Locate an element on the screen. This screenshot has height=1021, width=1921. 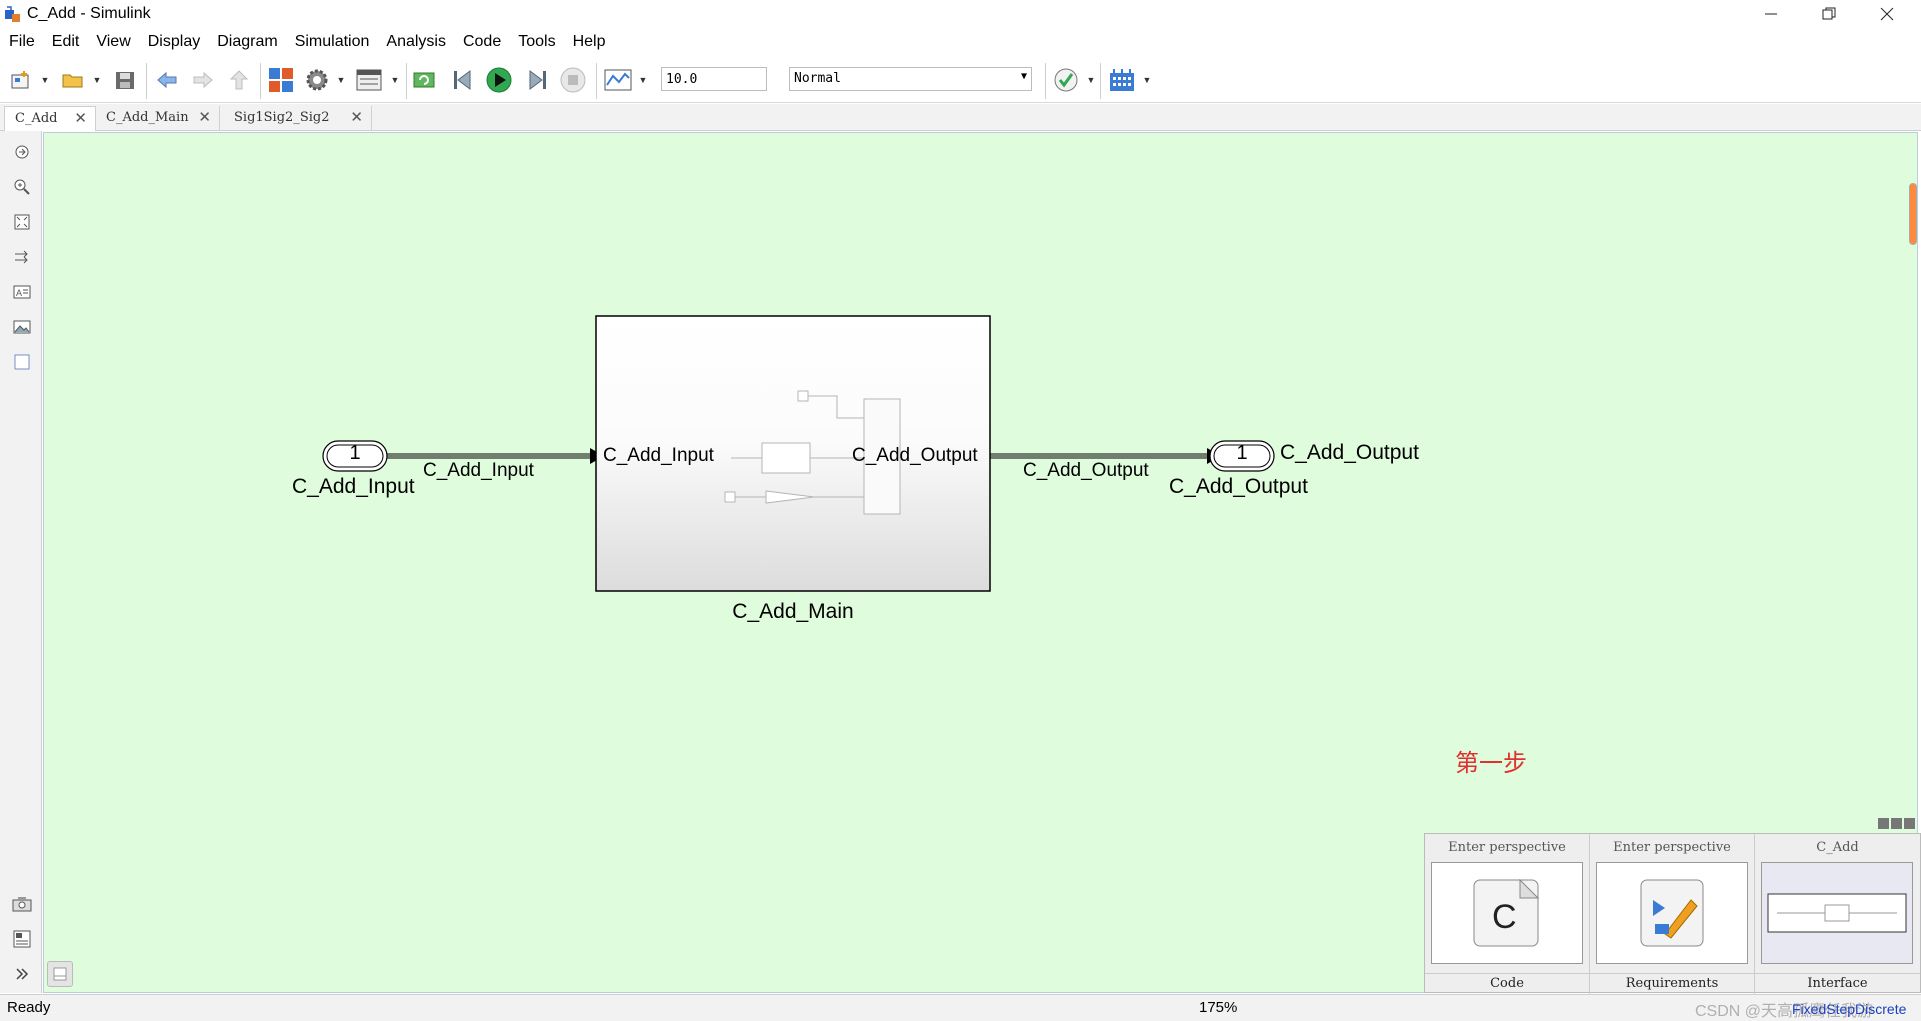
model-browser-icon is located at coordinates (22, 939).